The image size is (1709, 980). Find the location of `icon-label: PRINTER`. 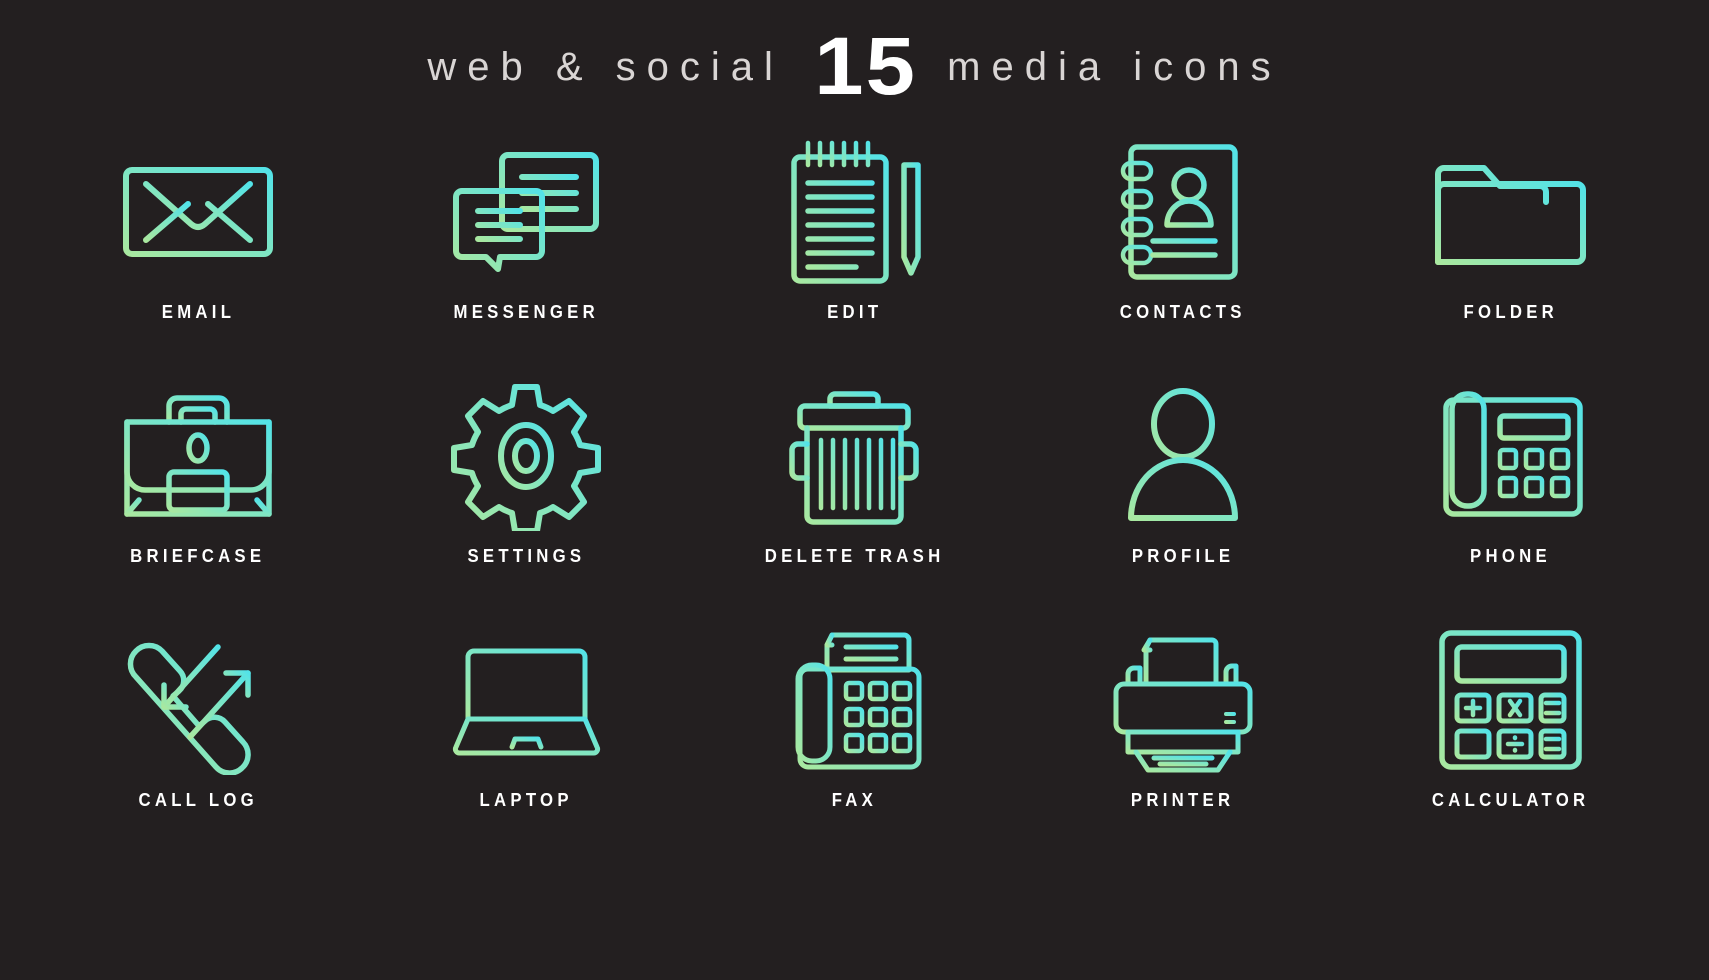

icon-label: PRINTER is located at coordinates (1182, 800).